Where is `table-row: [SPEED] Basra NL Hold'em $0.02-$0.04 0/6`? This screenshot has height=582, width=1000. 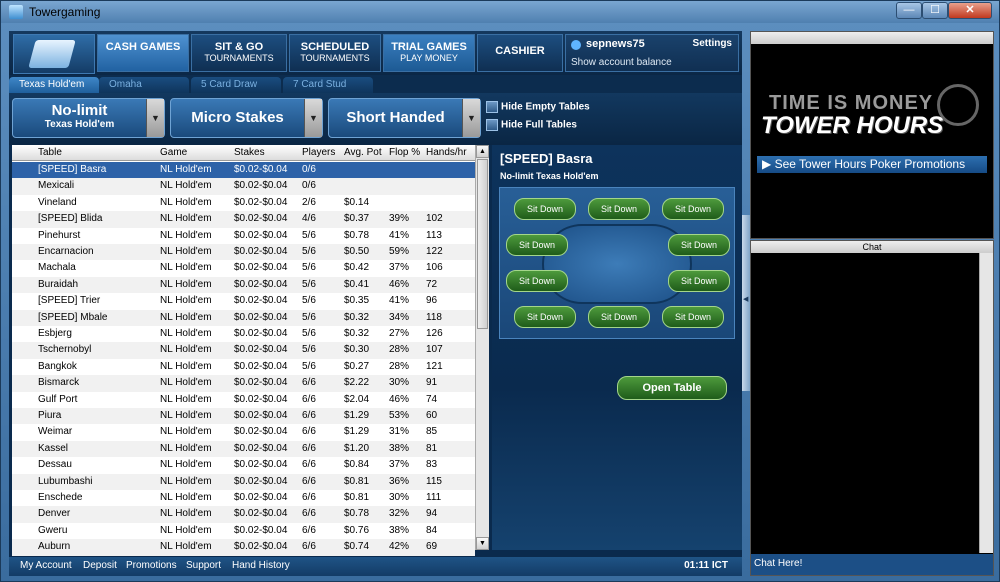
table-row: [SPEED] Basra NL Hold'em $0.02-$0.04 0/6 is located at coordinates (243, 170).